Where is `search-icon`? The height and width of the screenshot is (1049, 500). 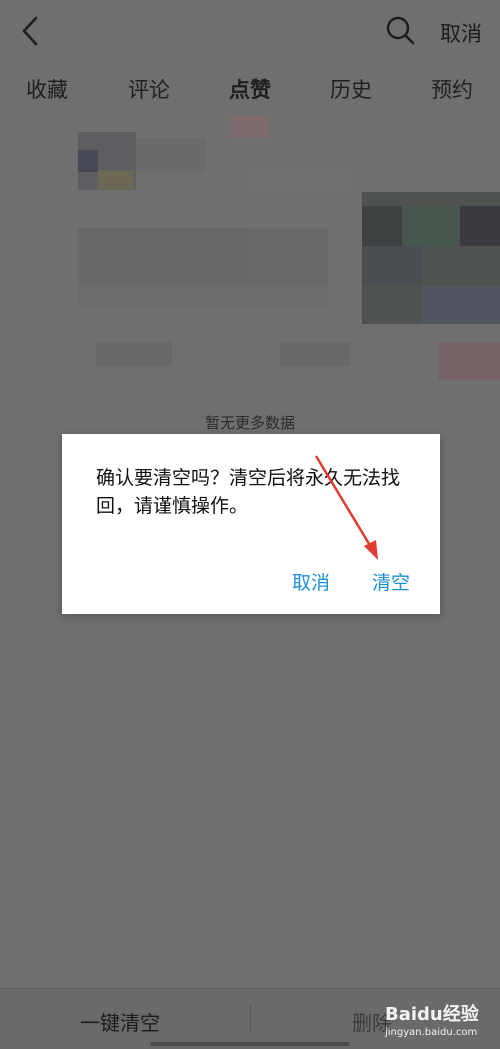
search-icon is located at coordinates (401, 31).